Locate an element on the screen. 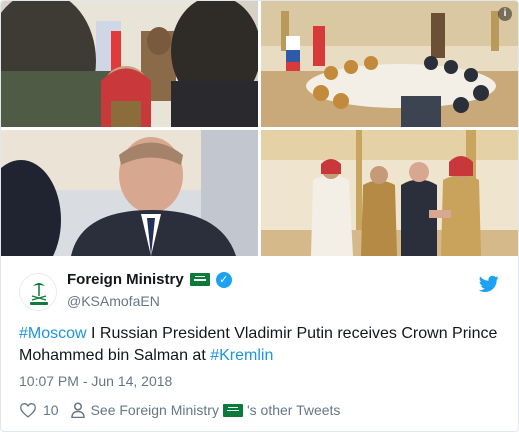 The image size is (519, 432). tweet-footer: 10 See Foreign Ministry 's other Tweets is located at coordinates (179, 410).